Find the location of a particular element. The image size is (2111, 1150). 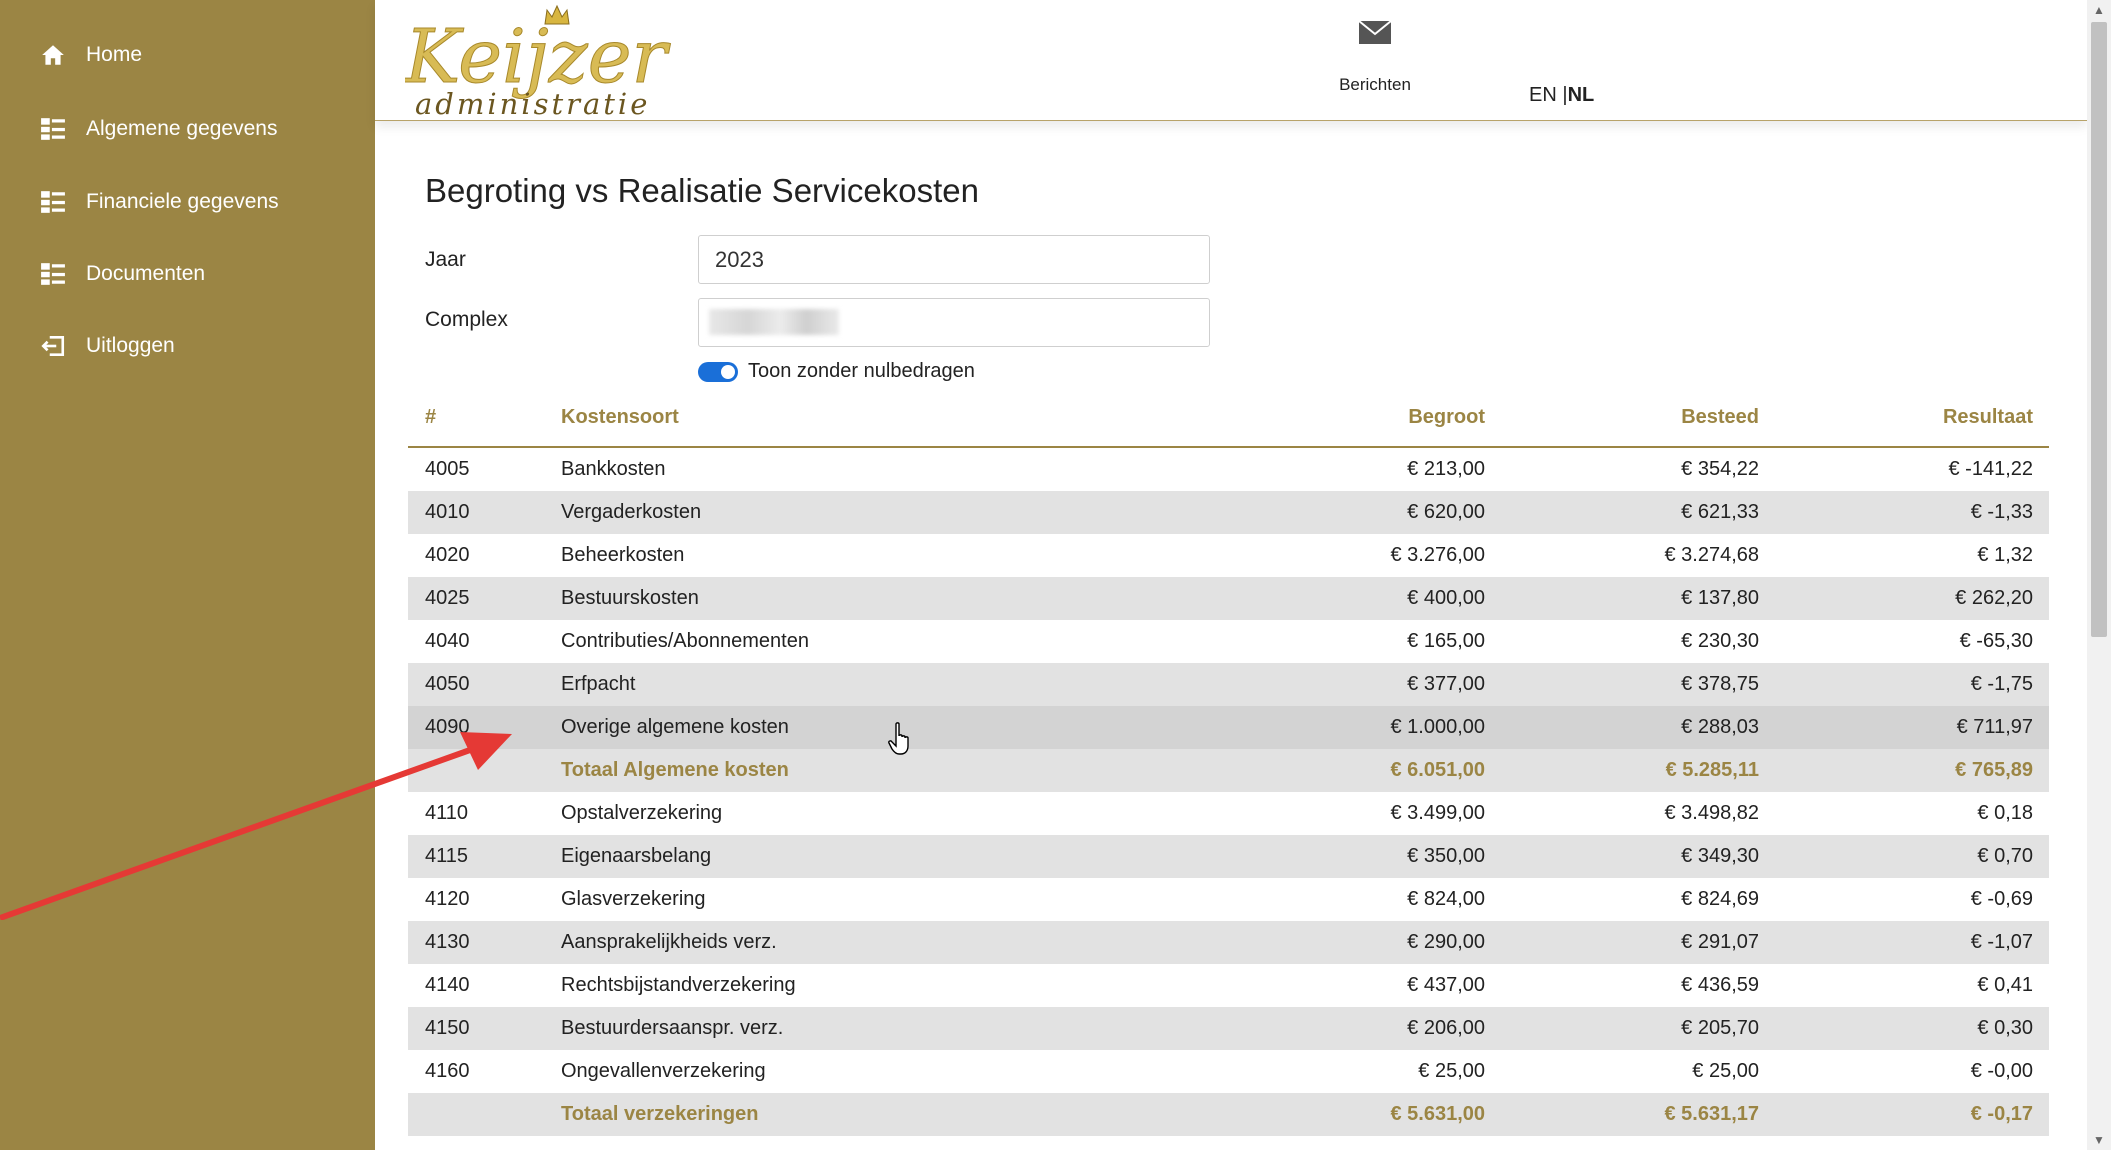

toggle-switch is located at coordinates (718, 371).